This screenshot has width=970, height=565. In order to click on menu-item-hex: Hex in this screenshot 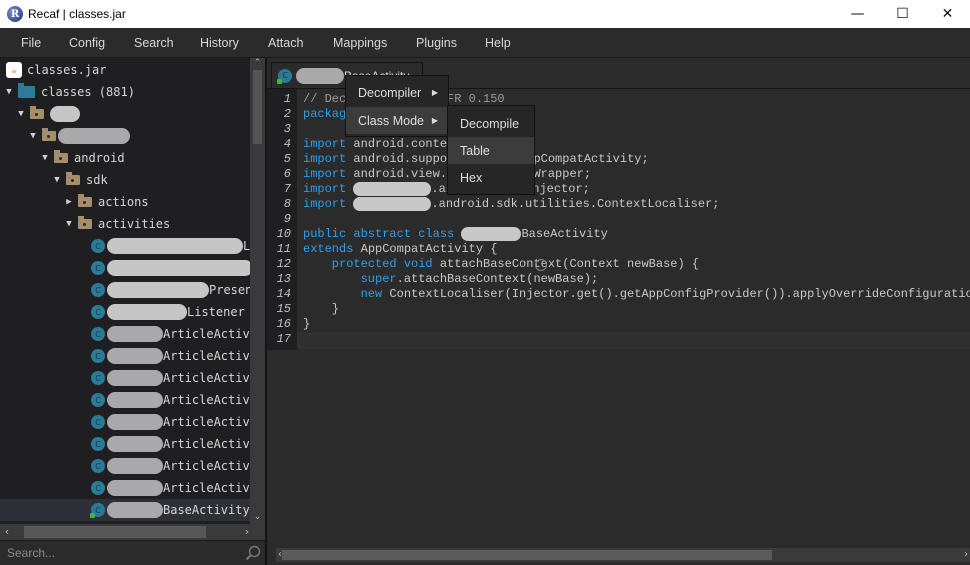, I will do `click(491, 177)`.